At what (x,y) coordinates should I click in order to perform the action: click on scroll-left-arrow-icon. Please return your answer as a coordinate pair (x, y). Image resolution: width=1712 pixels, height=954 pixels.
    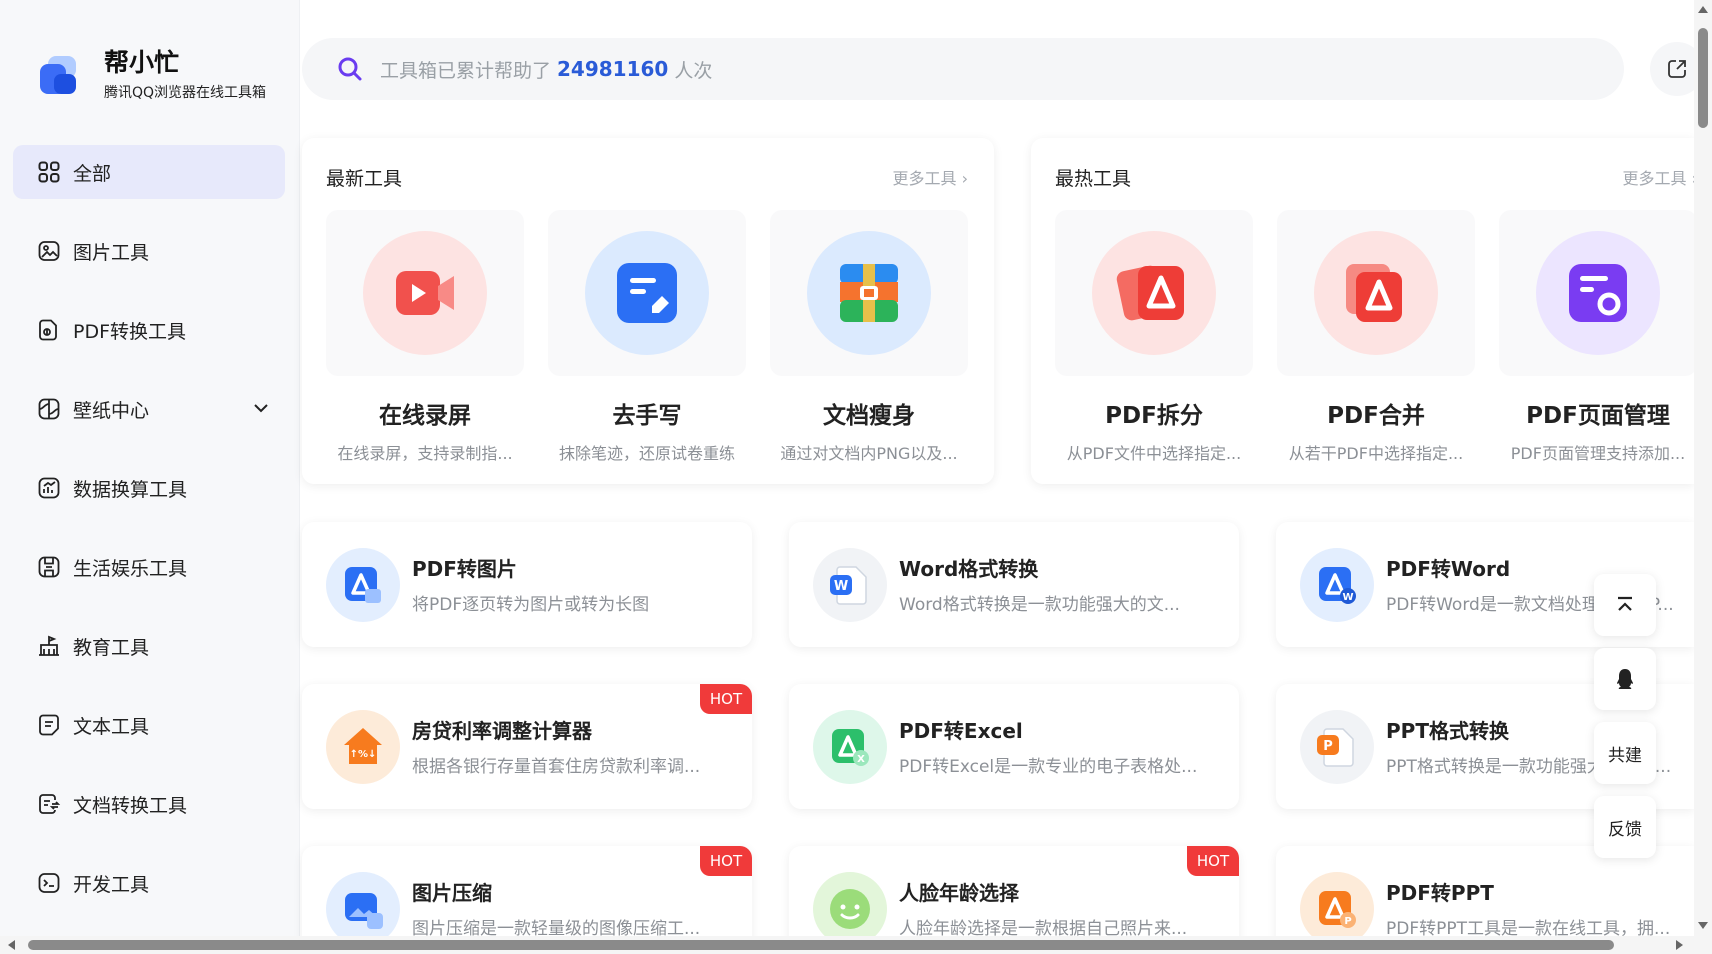
    Looking at the image, I should click on (11, 945).